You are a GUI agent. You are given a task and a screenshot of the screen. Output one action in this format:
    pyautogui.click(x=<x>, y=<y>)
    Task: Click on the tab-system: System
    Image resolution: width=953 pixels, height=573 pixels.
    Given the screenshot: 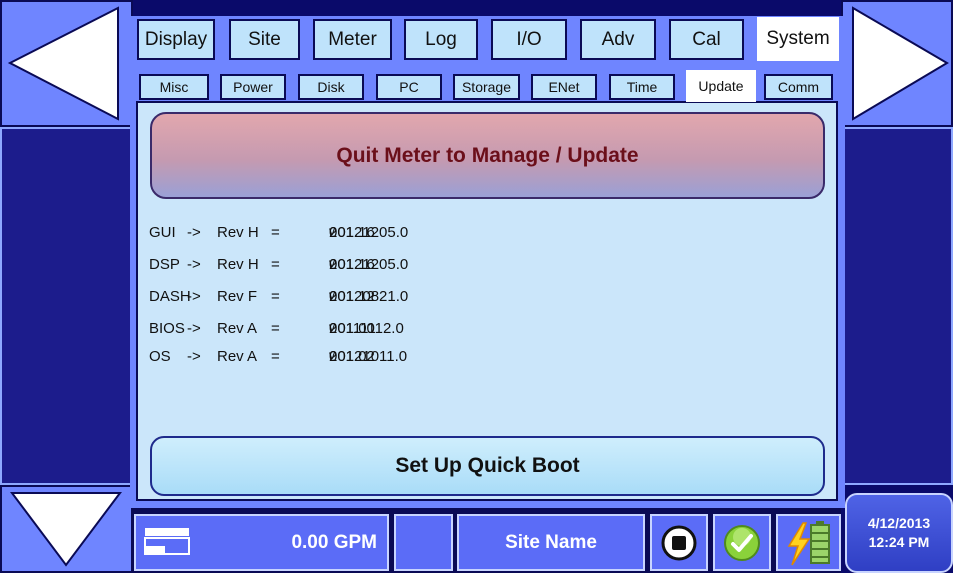 What is the action you would take?
    pyautogui.click(x=798, y=39)
    